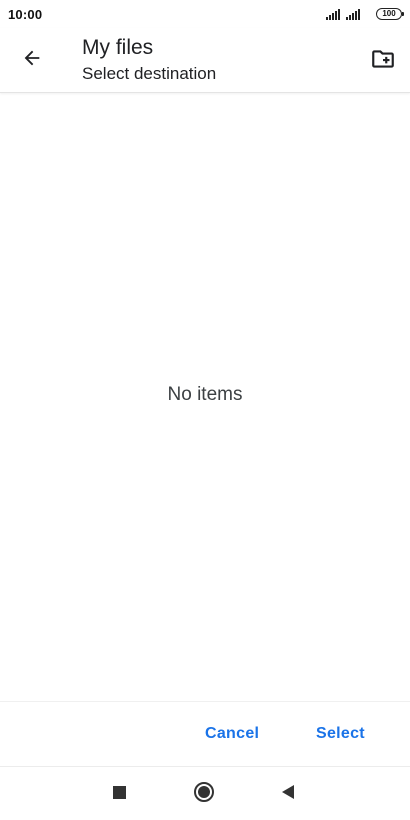  What do you see at coordinates (365, 14) in the screenshot?
I see `status-icons: 100` at bounding box center [365, 14].